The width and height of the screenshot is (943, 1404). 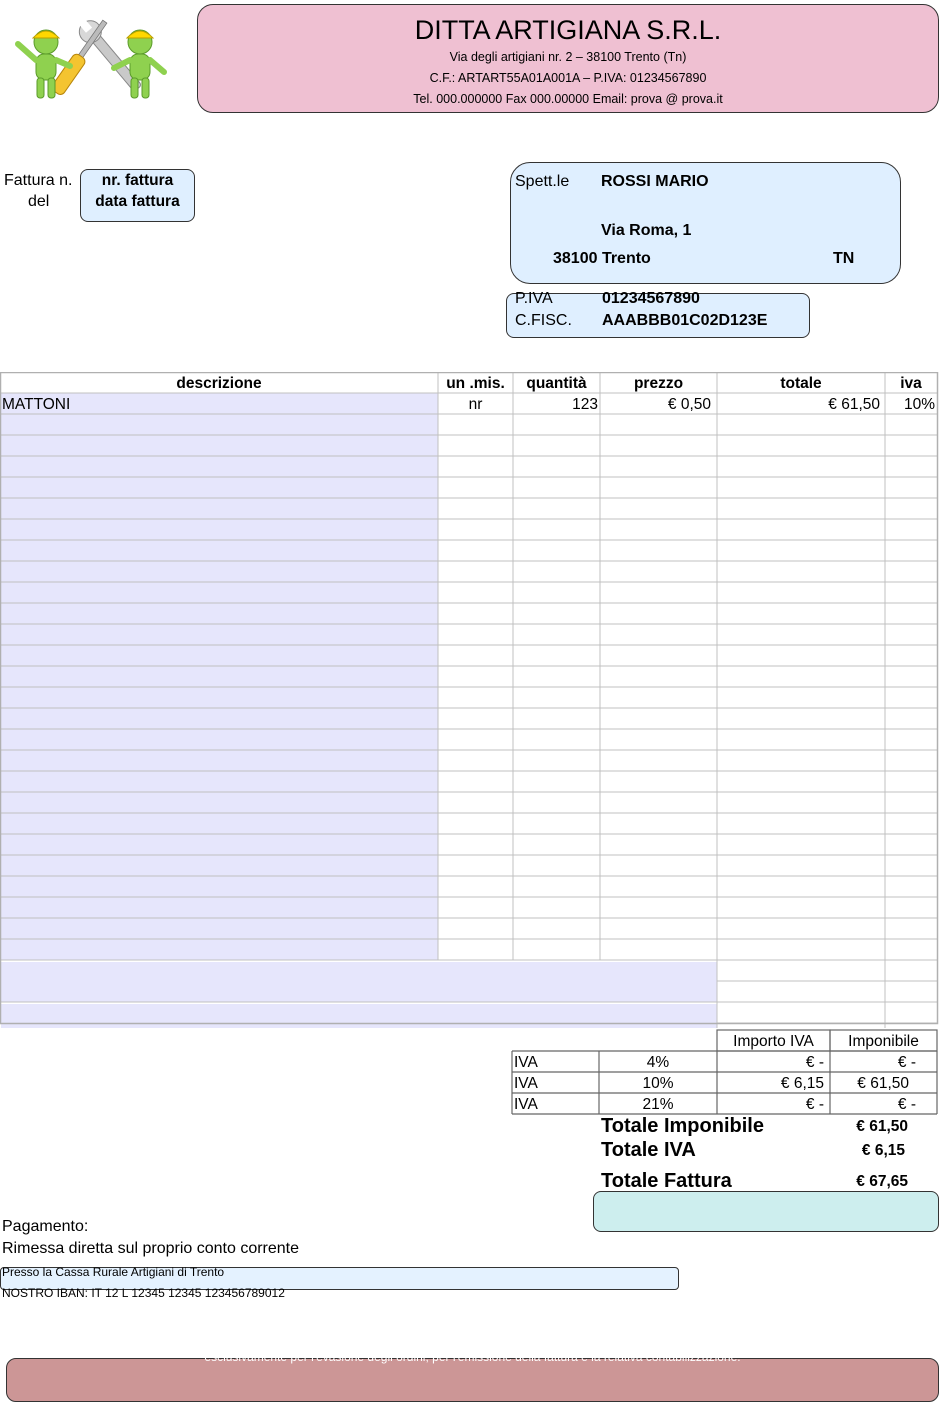 I want to click on col-header-unita: un .mis., so click(x=475, y=383).